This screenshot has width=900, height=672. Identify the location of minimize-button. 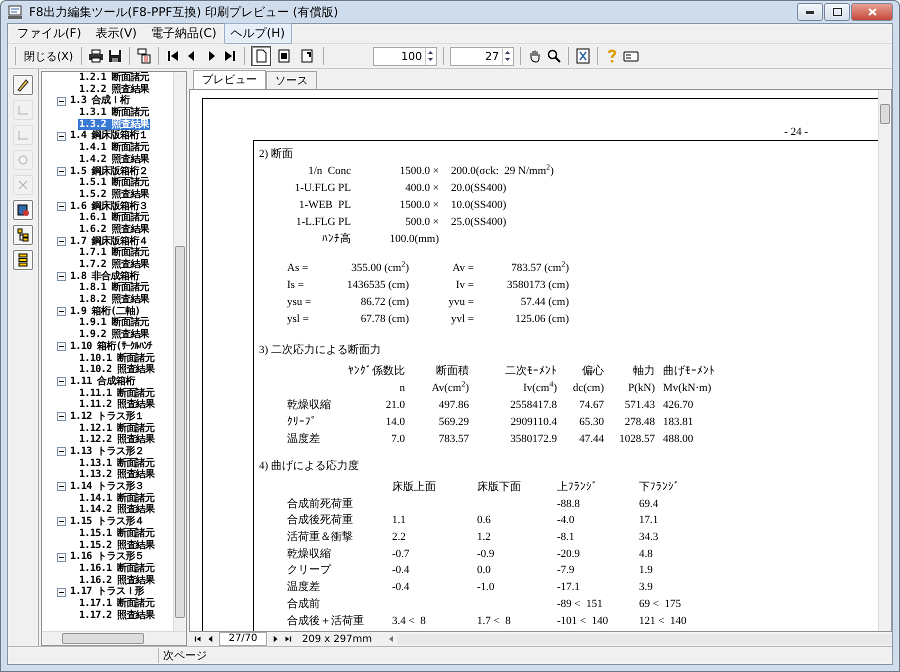
(810, 12).